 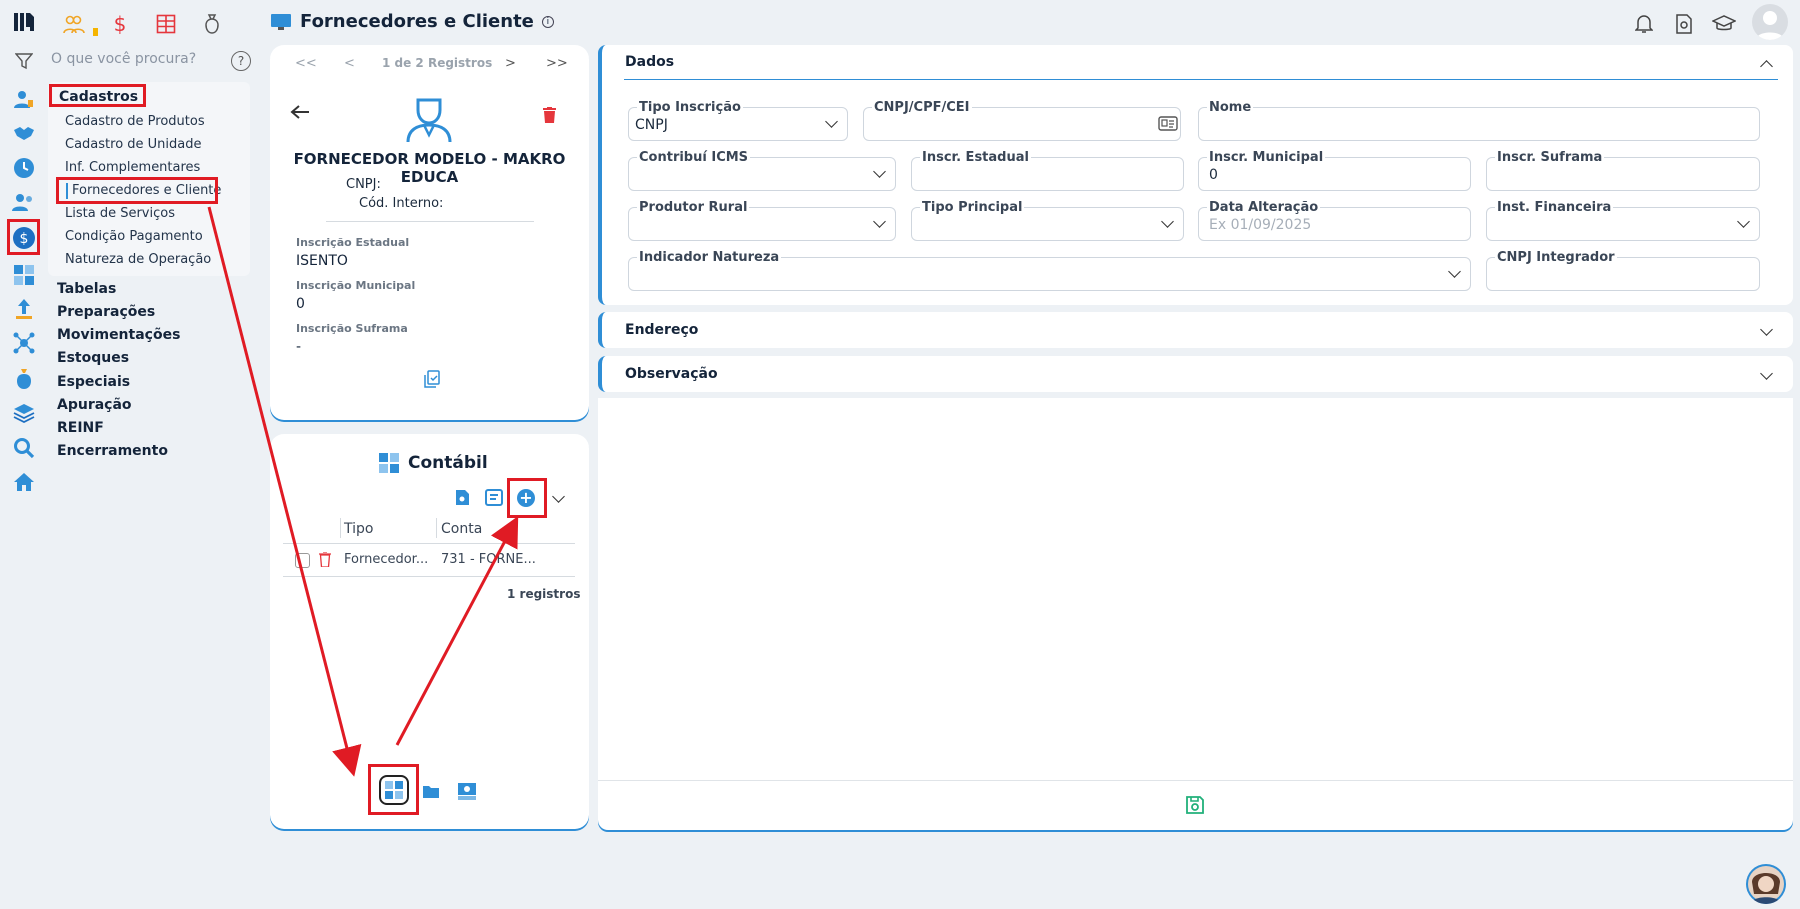 I want to click on menu-especiais: Especiais, so click(x=93, y=382).